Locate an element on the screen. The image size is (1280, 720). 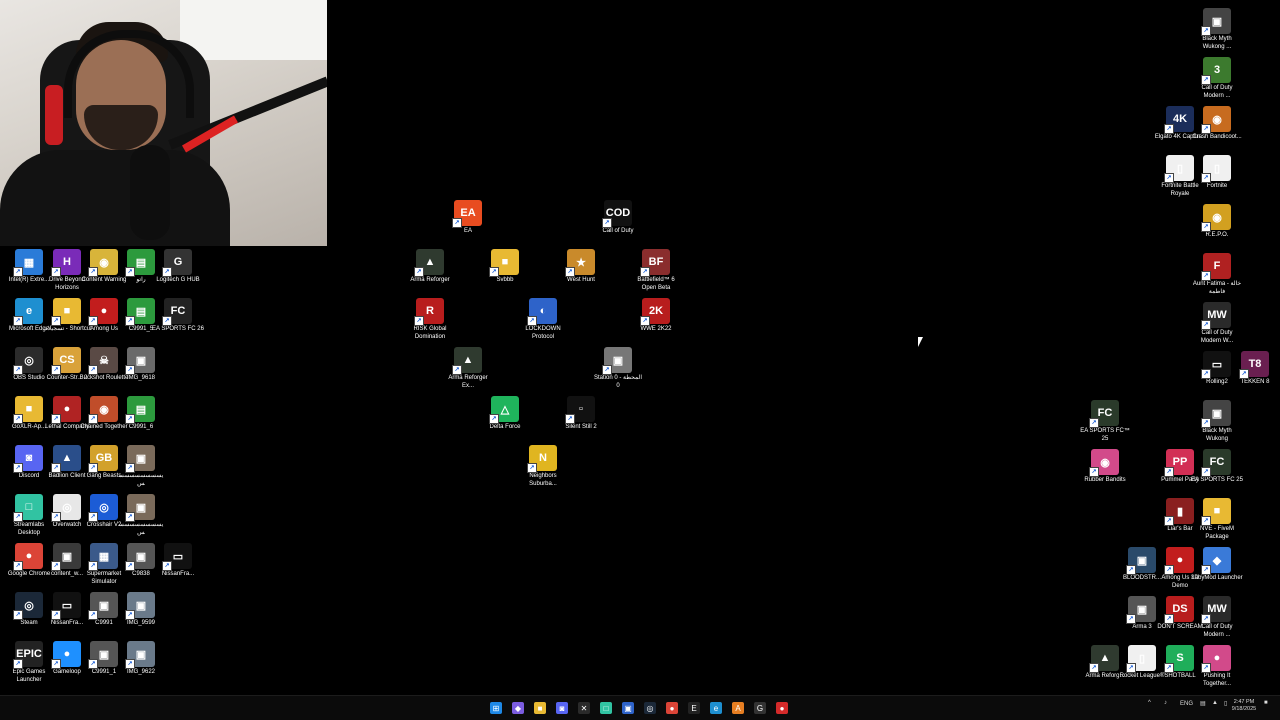
app-blue-icon: ▣ is located at coordinates (628, 708).